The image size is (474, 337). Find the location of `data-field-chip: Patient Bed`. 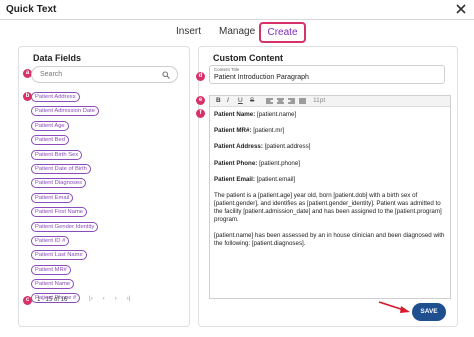

data-field-chip: Patient Bed is located at coordinates (50, 140).